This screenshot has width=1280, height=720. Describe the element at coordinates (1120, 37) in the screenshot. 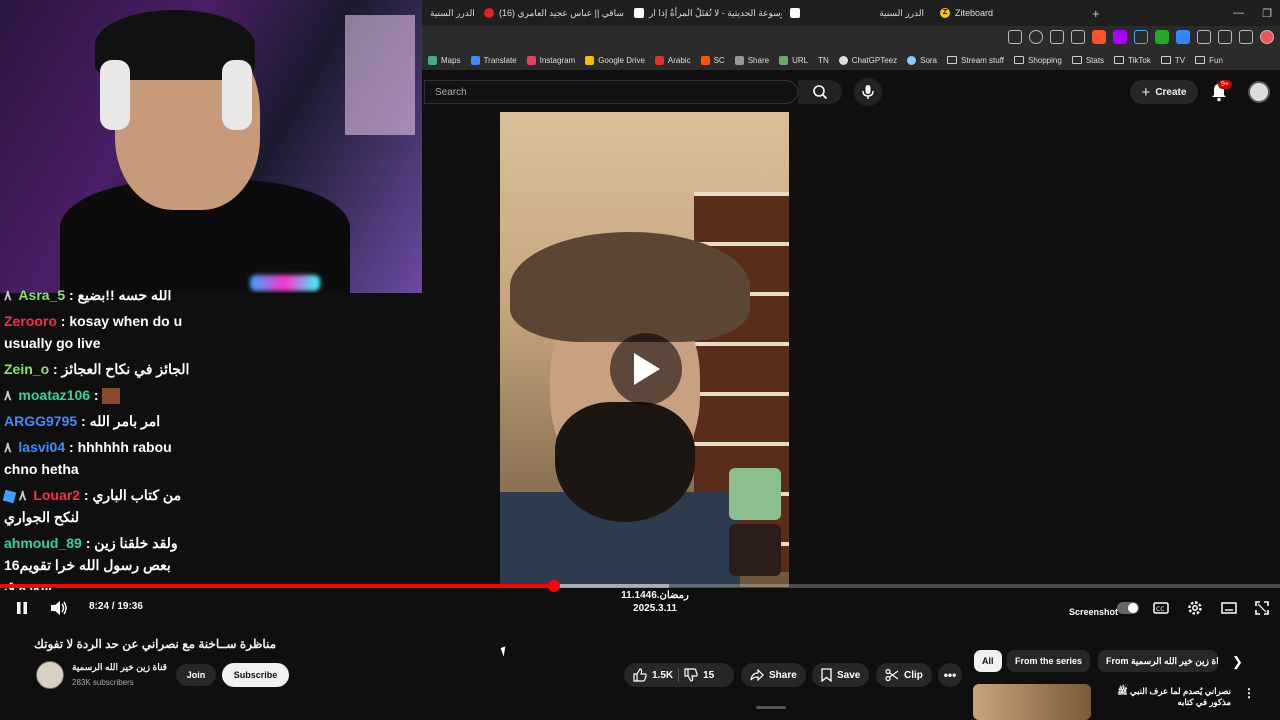

I see `brave-rewards-icon` at that location.